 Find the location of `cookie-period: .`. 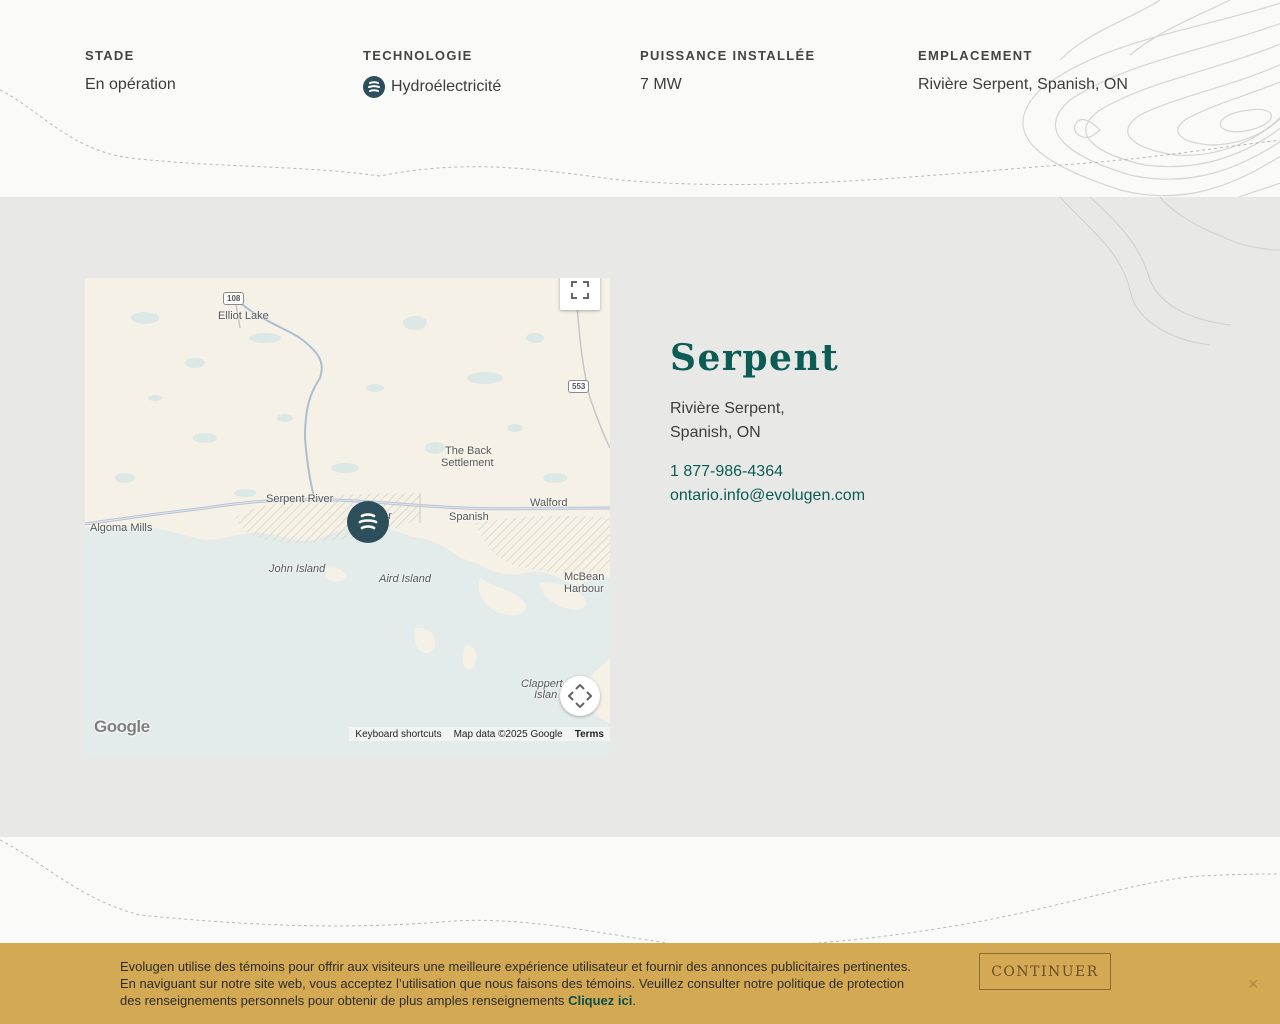

cookie-period: . is located at coordinates (634, 1000).